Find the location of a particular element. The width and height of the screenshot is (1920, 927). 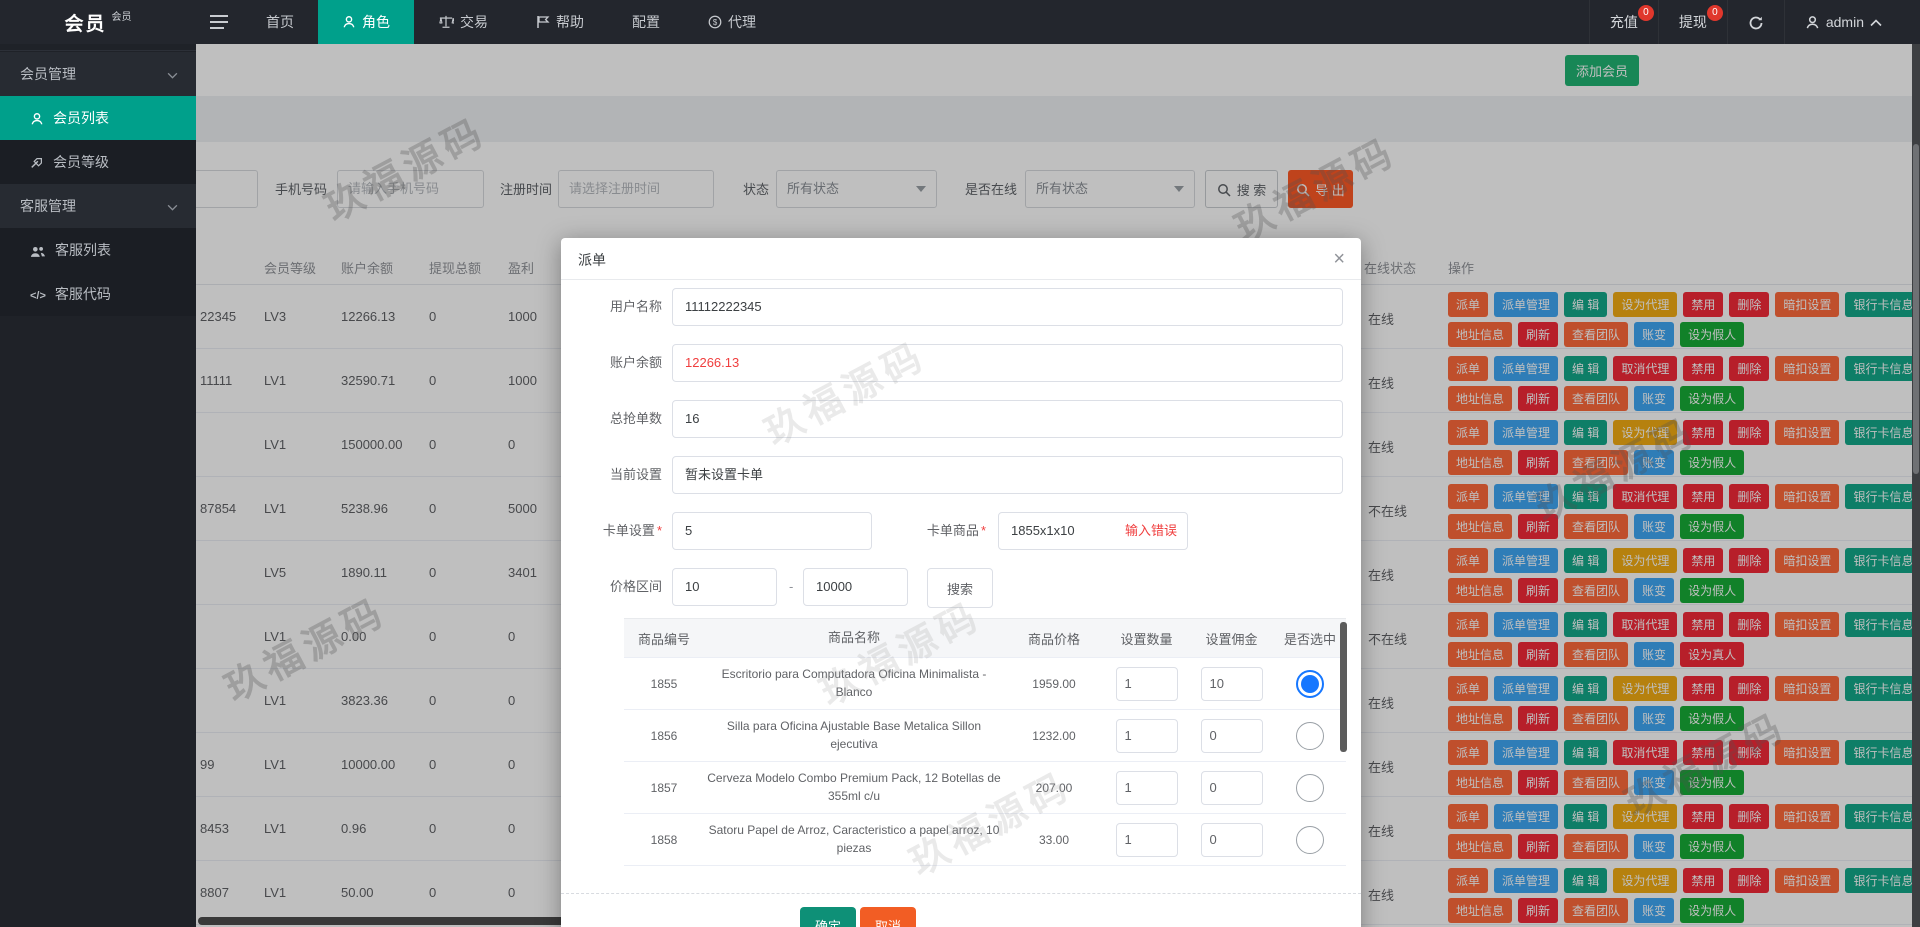

username: admin is located at coordinates (1844, 22).